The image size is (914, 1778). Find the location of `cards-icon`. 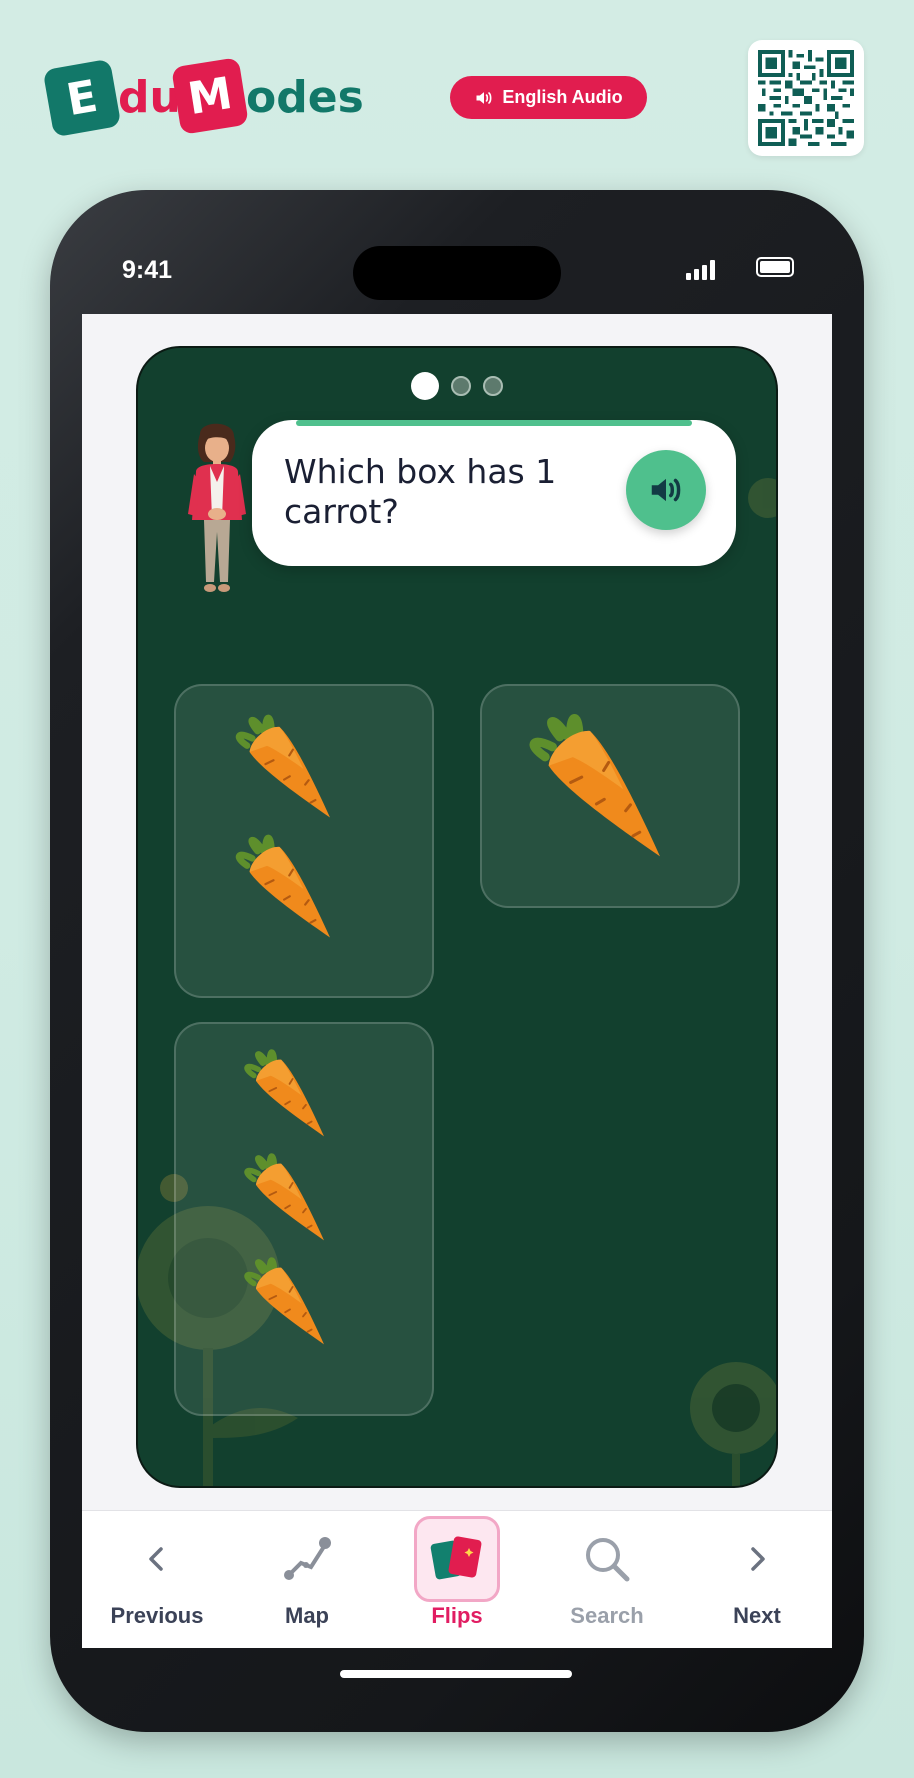

cards-icon is located at coordinates (456, 1558).